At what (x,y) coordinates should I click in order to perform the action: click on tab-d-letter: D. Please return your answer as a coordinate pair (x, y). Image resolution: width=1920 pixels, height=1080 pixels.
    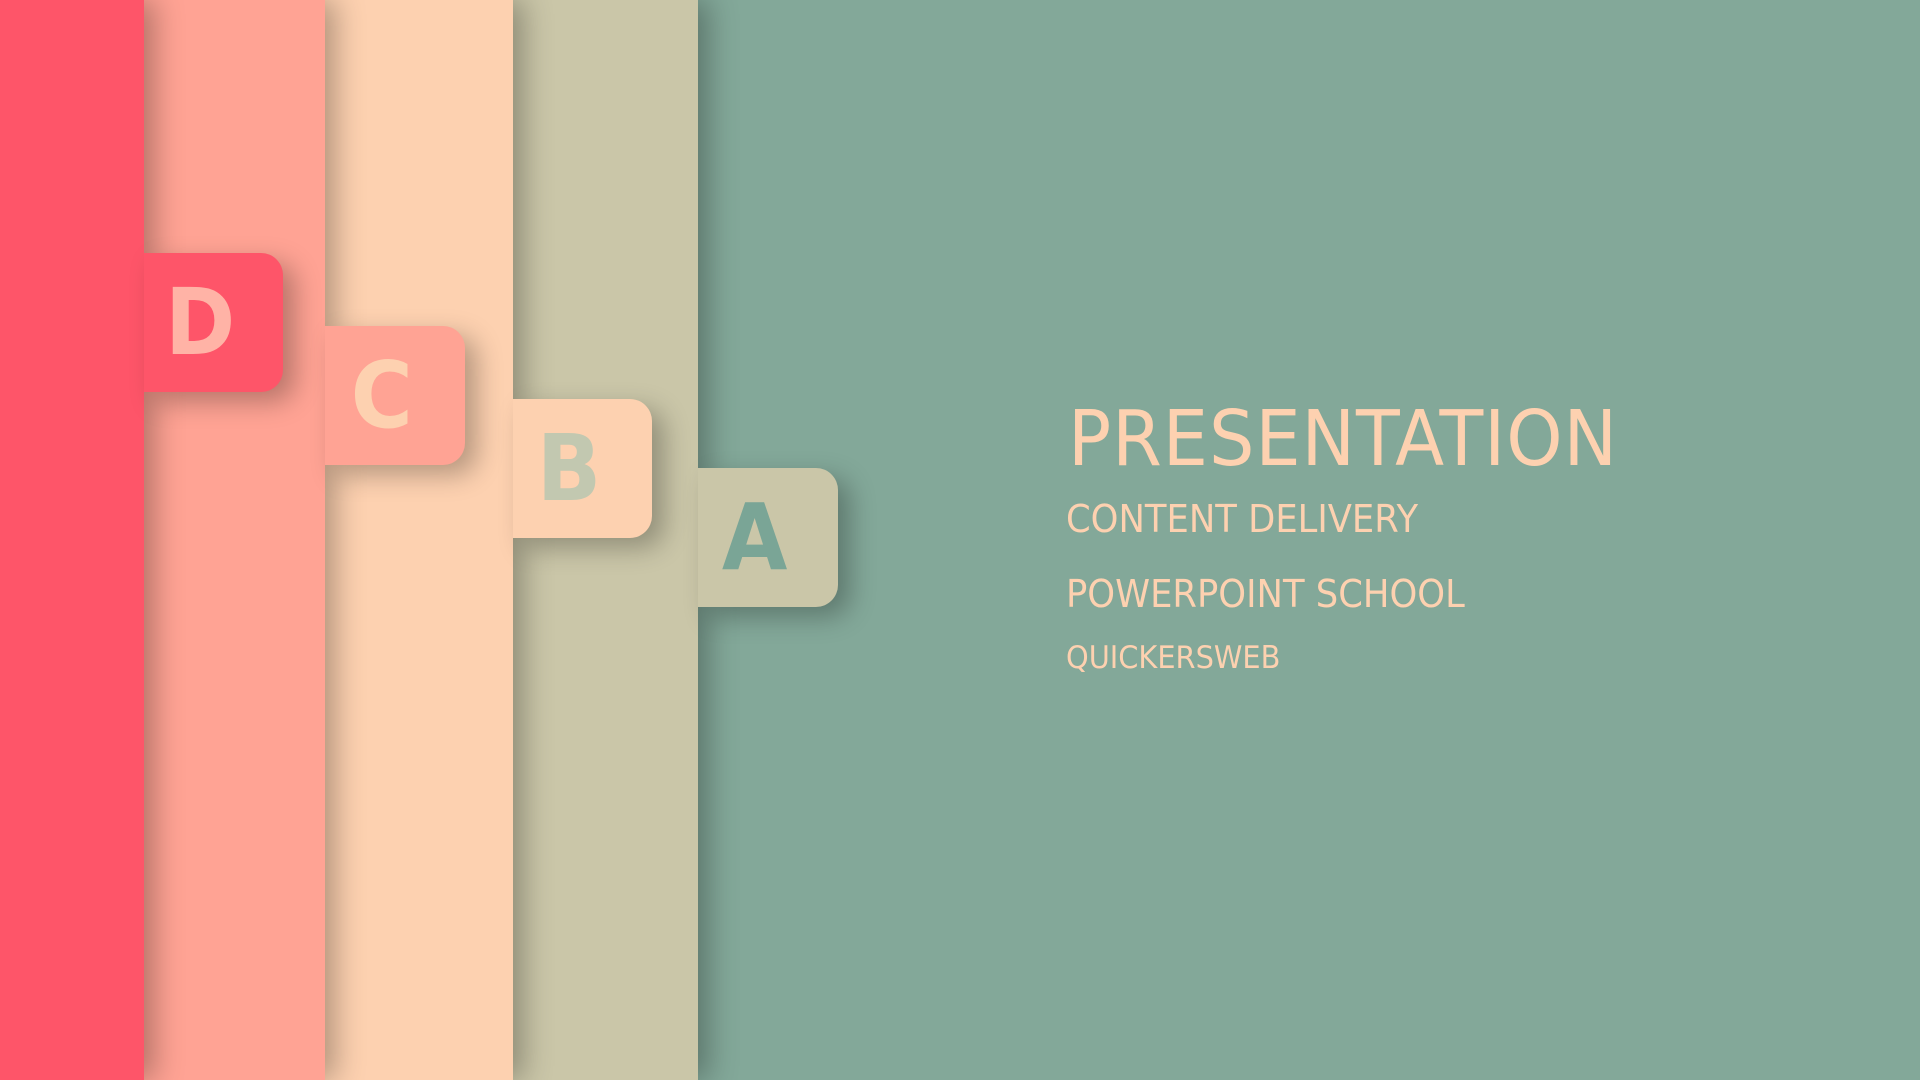
    Looking at the image, I should click on (200, 322).